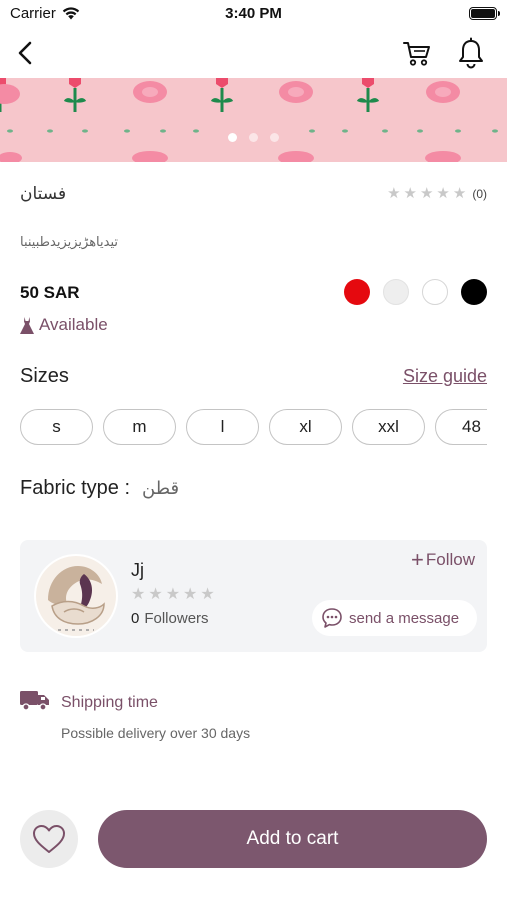 Image resolution: width=507 pixels, height=900 pixels. I want to click on status-time: 3:40 PM, so click(253, 13).